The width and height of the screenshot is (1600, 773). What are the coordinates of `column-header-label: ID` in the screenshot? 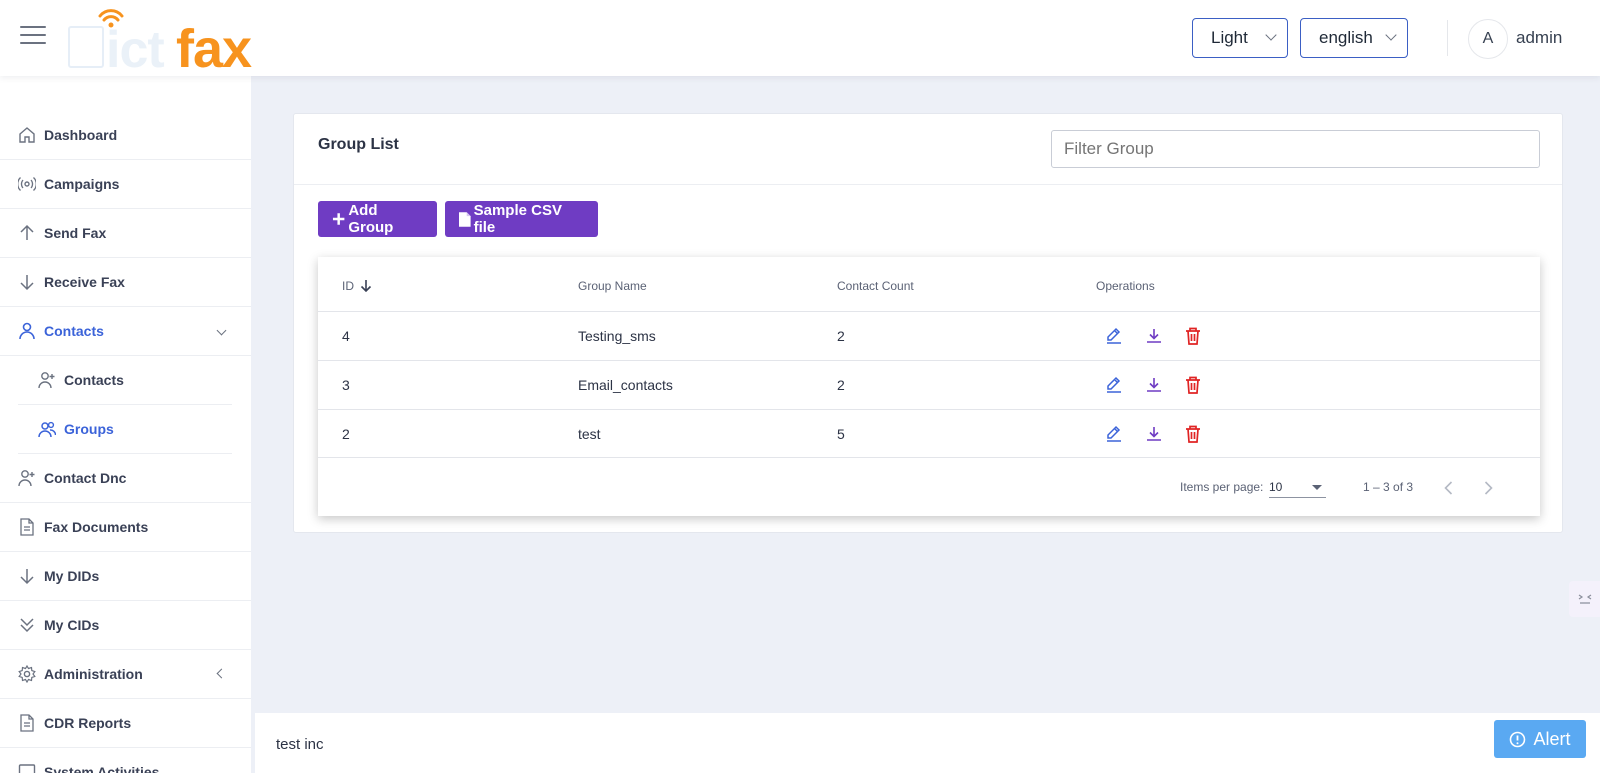 It's located at (348, 286).